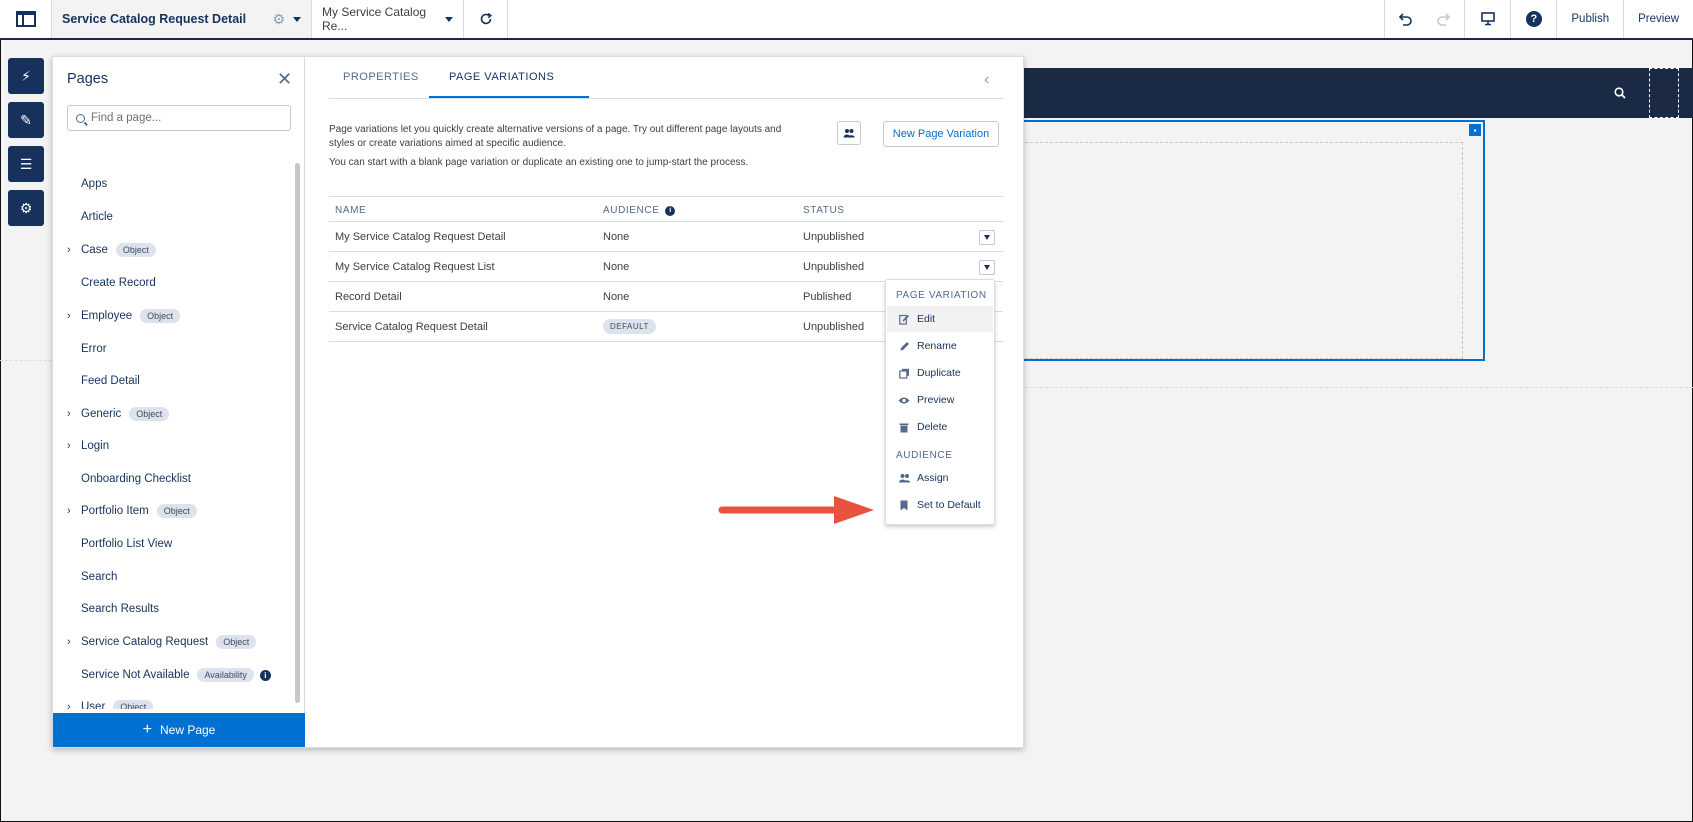  I want to click on sidebar-item-page: › Generic Object, so click(111, 414).